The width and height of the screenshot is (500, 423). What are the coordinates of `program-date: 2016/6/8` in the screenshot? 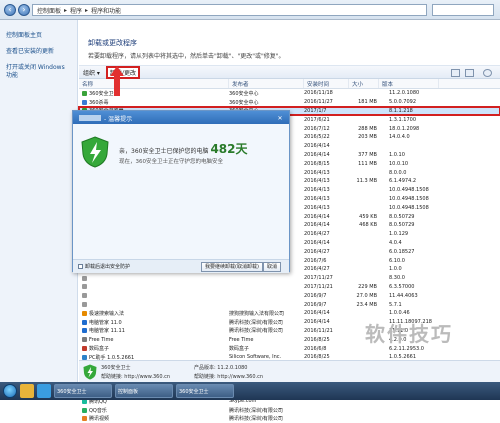 It's located at (315, 348).